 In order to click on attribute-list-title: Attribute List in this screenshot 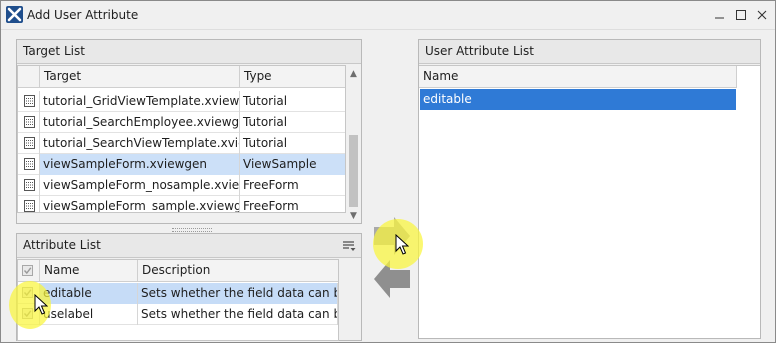, I will do `click(62, 245)`.